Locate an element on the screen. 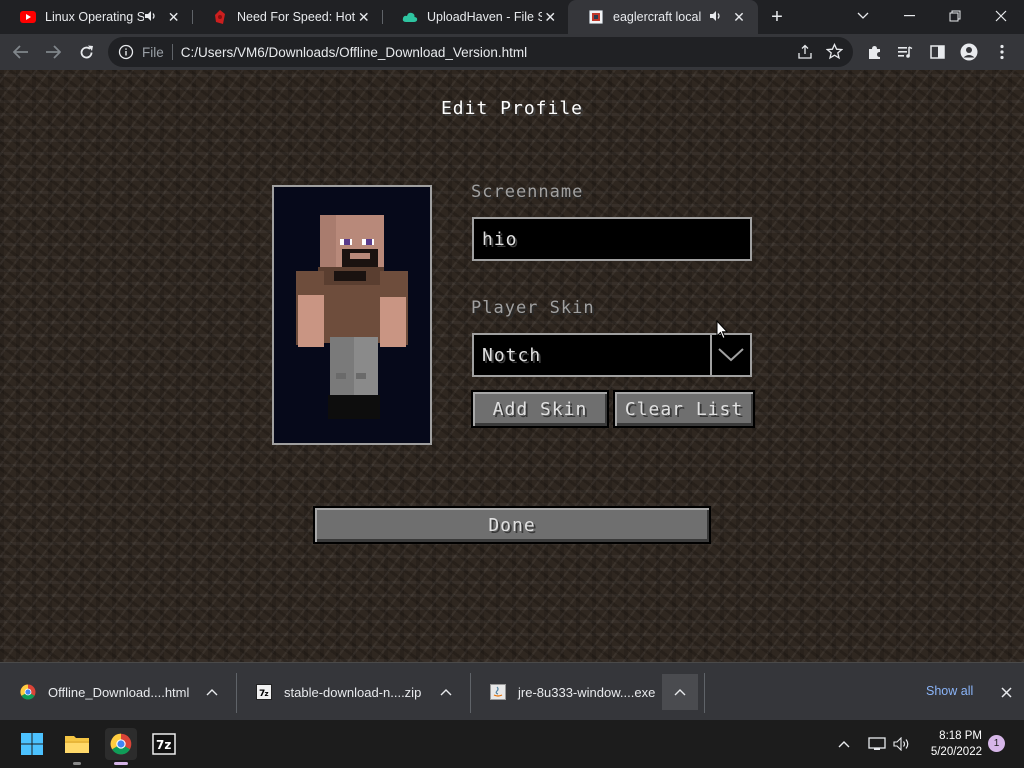 This screenshot has height=768, width=1024. tab-search-button is located at coordinates (863, 16).